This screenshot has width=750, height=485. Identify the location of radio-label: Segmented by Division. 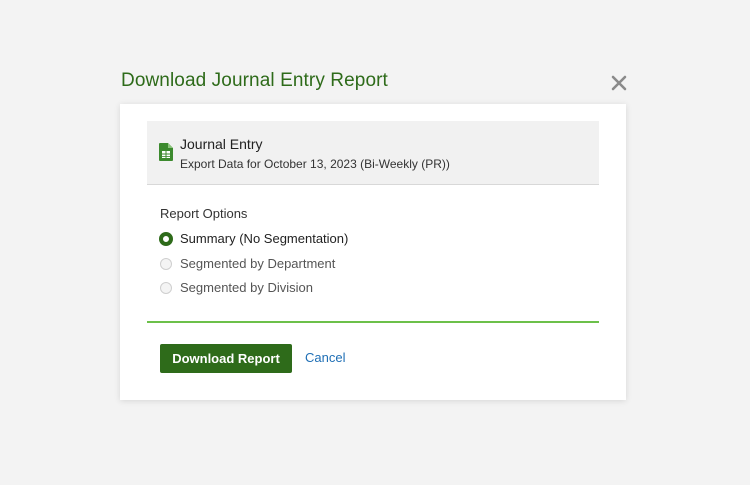
(246, 287).